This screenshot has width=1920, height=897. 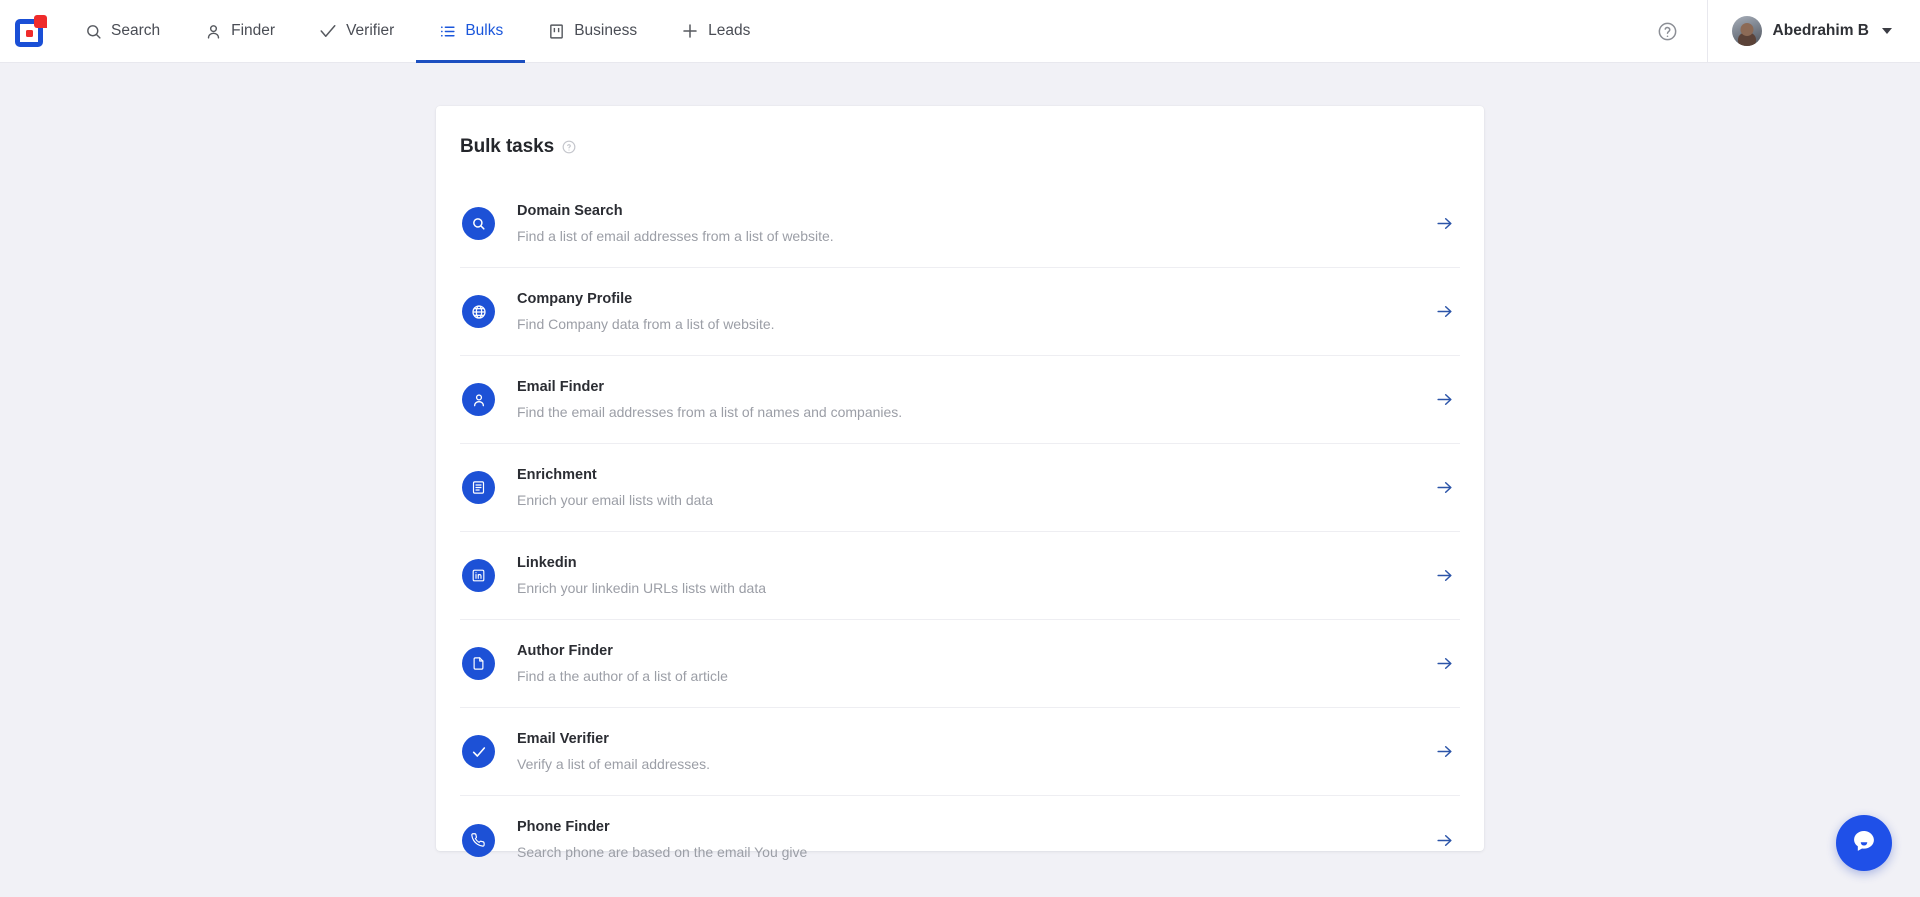 I want to click on avatar, so click(x=1746, y=31).